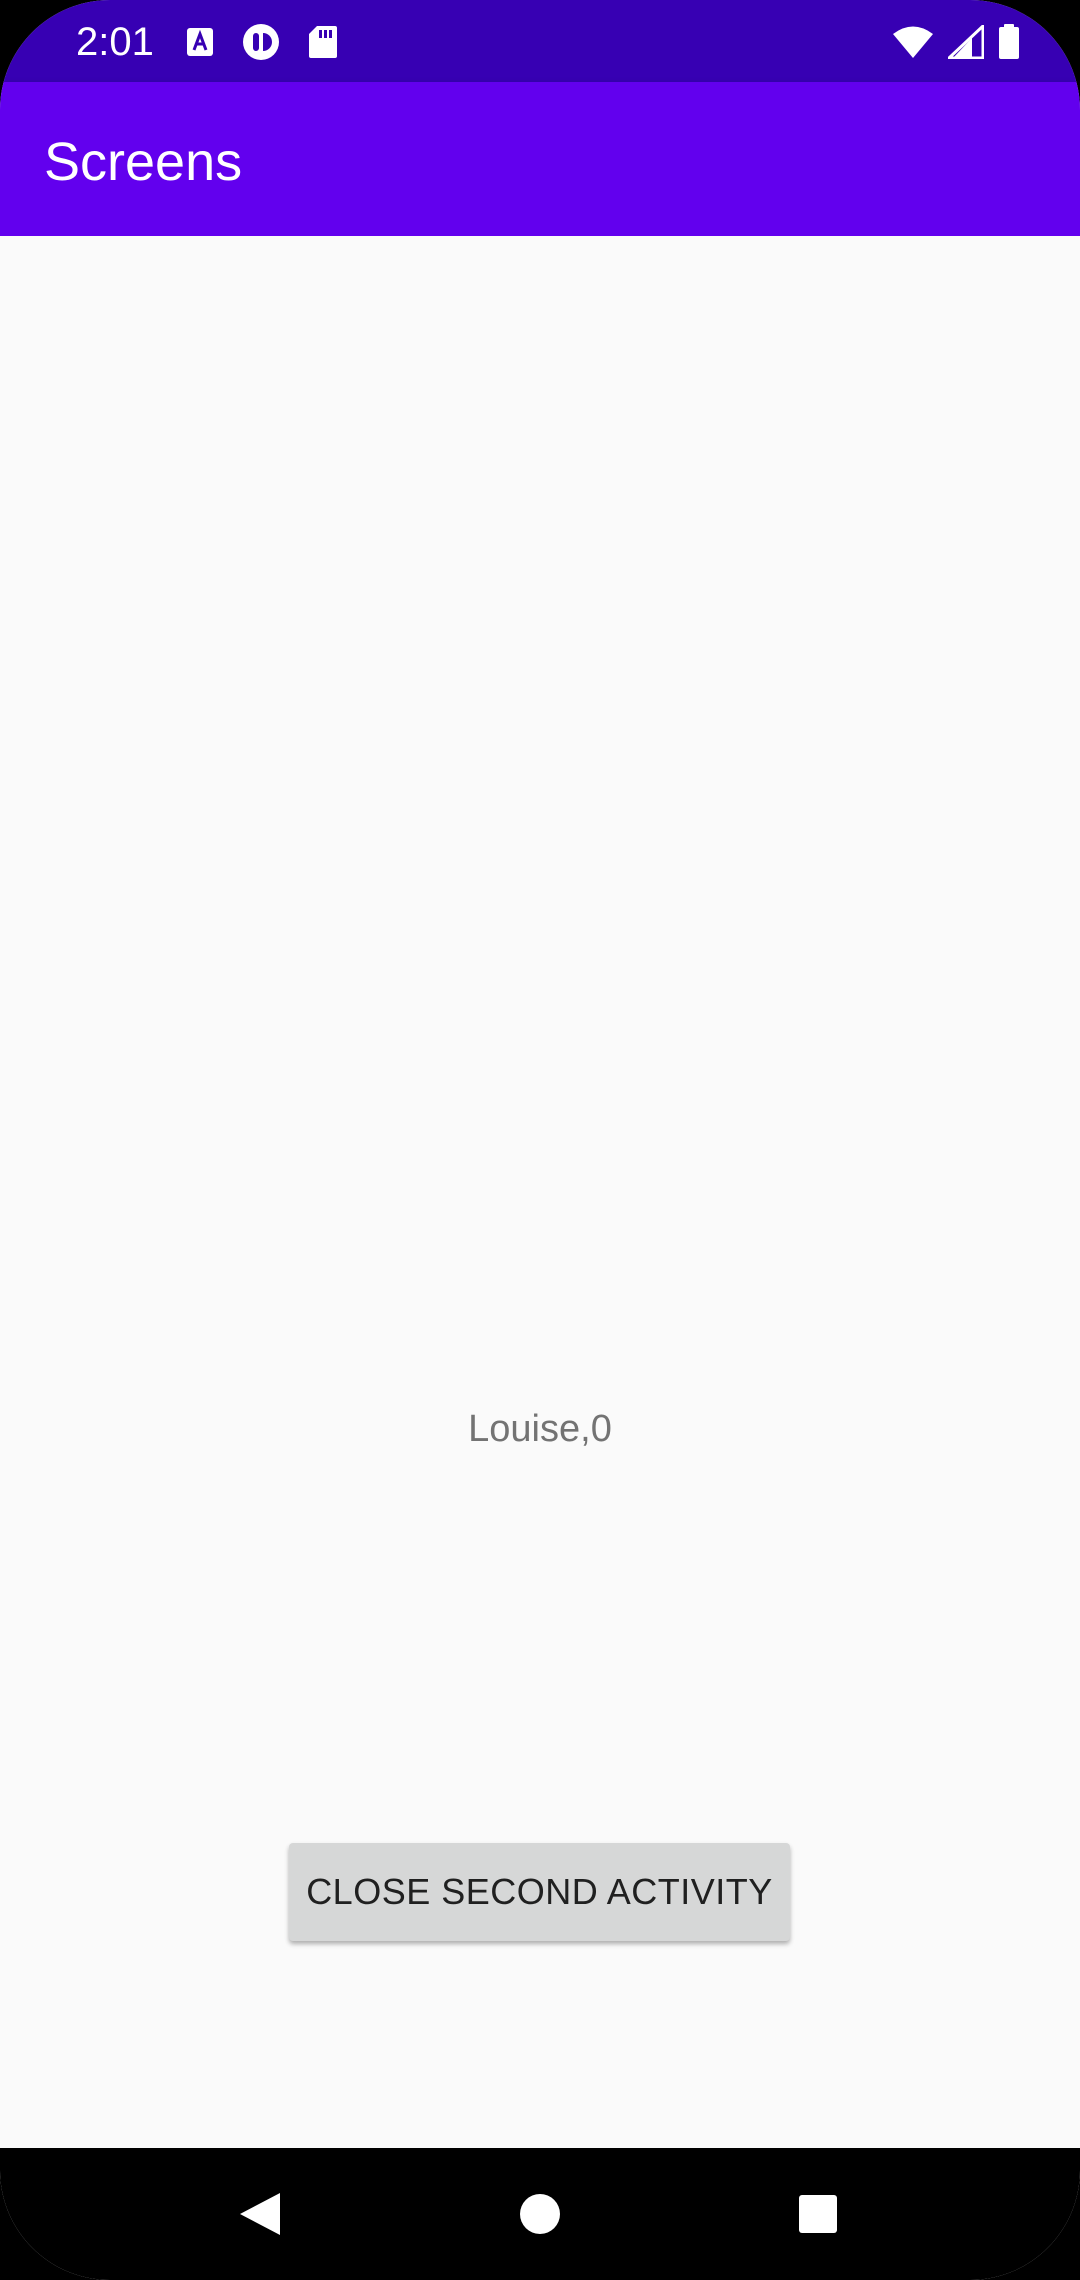 The height and width of the screenshot is (2280, 1080). Describe the element at coordinates (540, 41) in the screenshot. I see `status-bar: 2:01` at that location.